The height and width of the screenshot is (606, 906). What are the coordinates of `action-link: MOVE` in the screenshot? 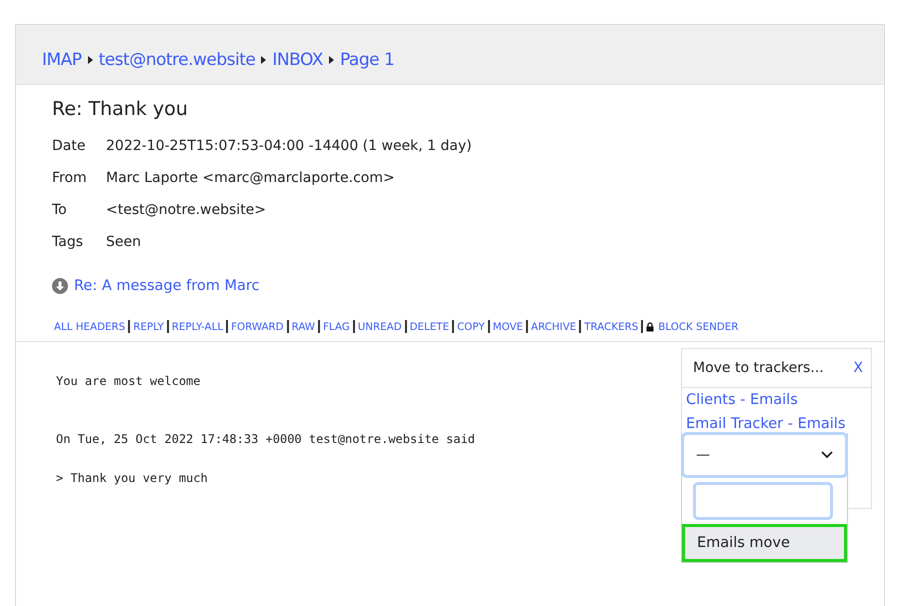 It's located at (508, 326).